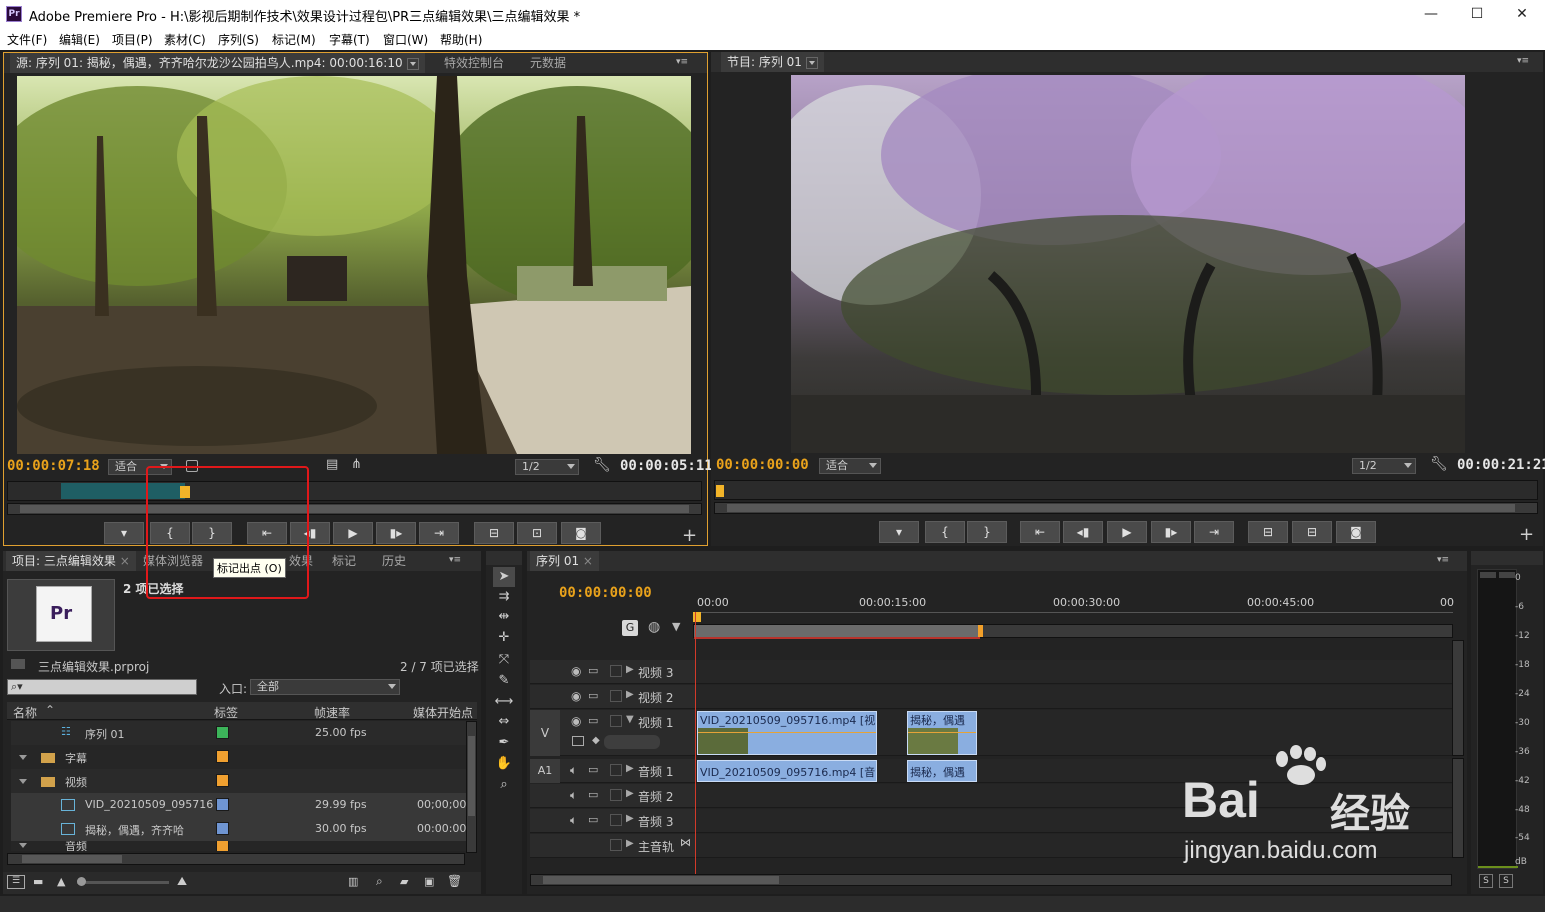 The image size is (1545, 912). Describe the element at coordinates (354, 491) in the screenshot. I see `source-time-ruler` at that location.